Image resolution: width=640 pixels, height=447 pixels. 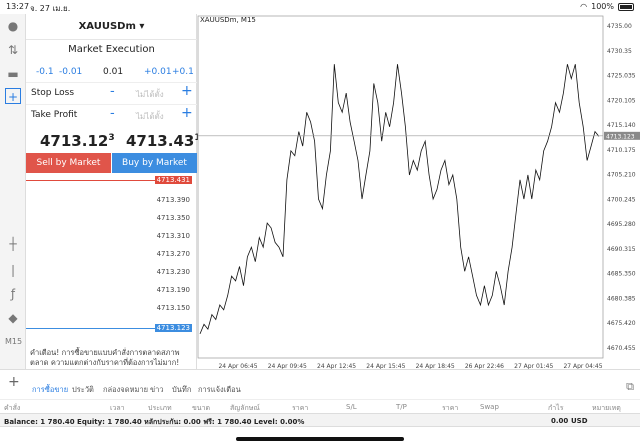 What do you see at coordinates (173, 180) in the screenshot?
I see `ask-price-tag: 4713.431` at bounding box center [173, 180].